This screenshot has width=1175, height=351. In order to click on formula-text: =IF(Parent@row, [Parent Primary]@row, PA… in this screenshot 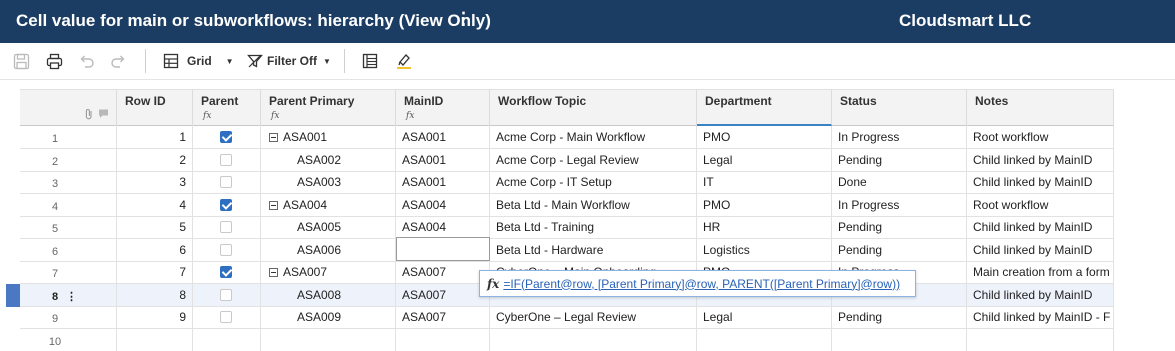, I will do `click(701, 284)`.